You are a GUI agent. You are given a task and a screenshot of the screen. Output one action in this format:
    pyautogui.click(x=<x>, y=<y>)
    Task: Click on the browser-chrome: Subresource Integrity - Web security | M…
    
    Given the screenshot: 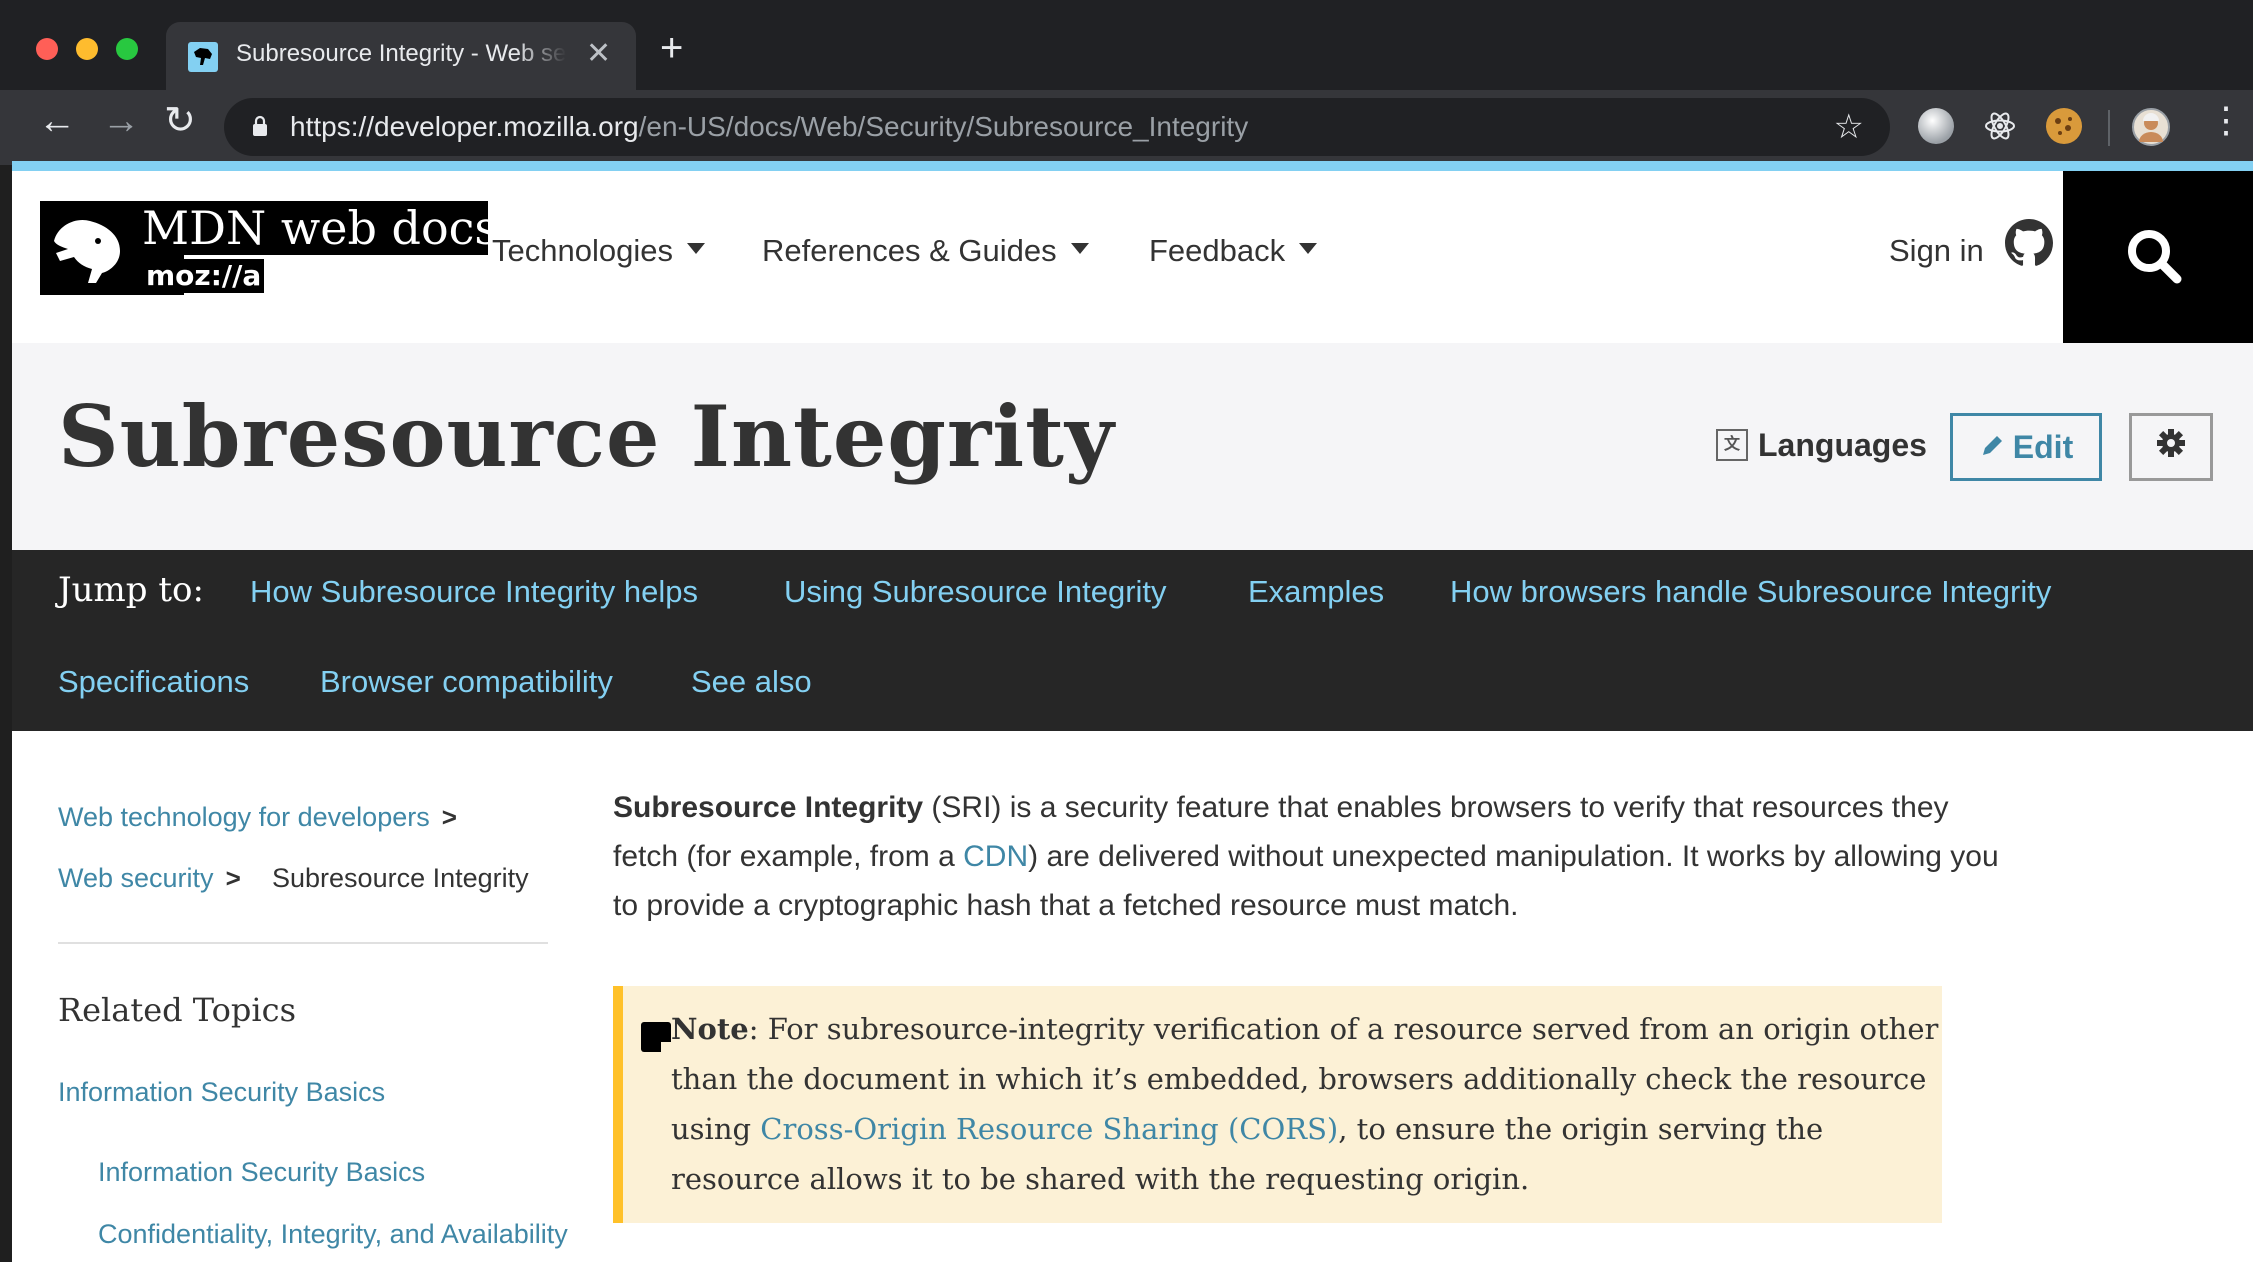 What is the action you would take?
    pyautogui.click(x=1126, y=82)
    